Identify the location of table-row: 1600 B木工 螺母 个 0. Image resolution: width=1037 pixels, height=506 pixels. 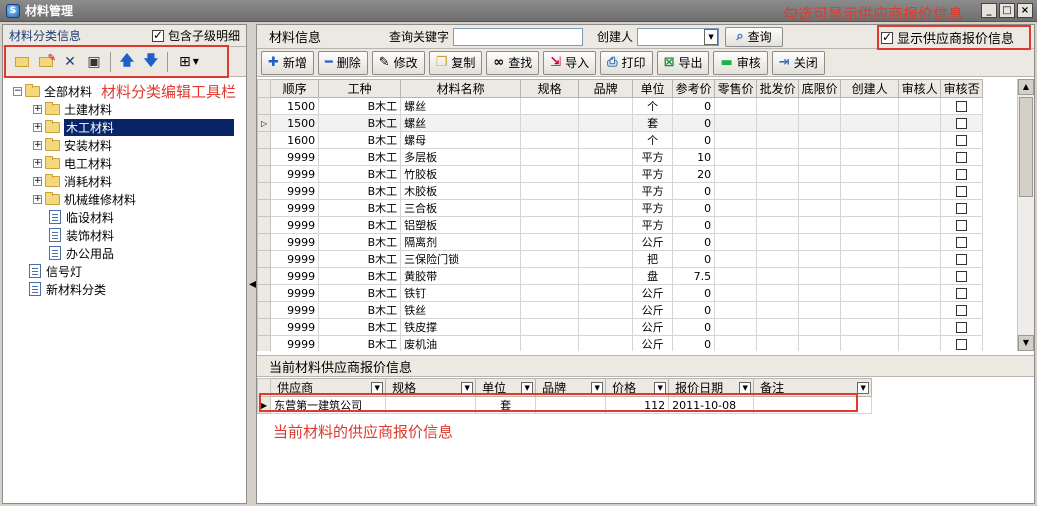
(620, 140).